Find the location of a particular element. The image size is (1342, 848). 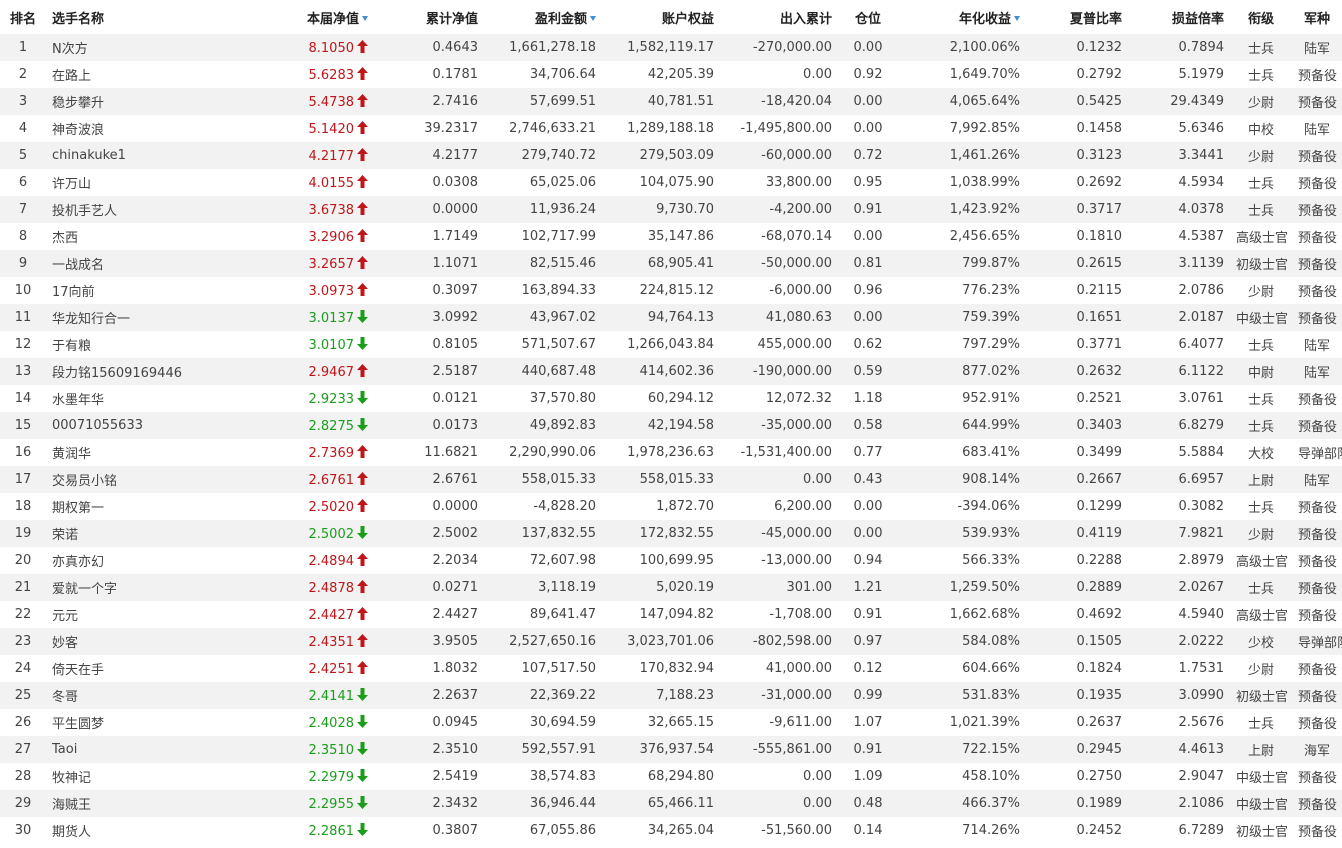

player-name-link: 平生圆梦 is located at coordinates (78, 724).